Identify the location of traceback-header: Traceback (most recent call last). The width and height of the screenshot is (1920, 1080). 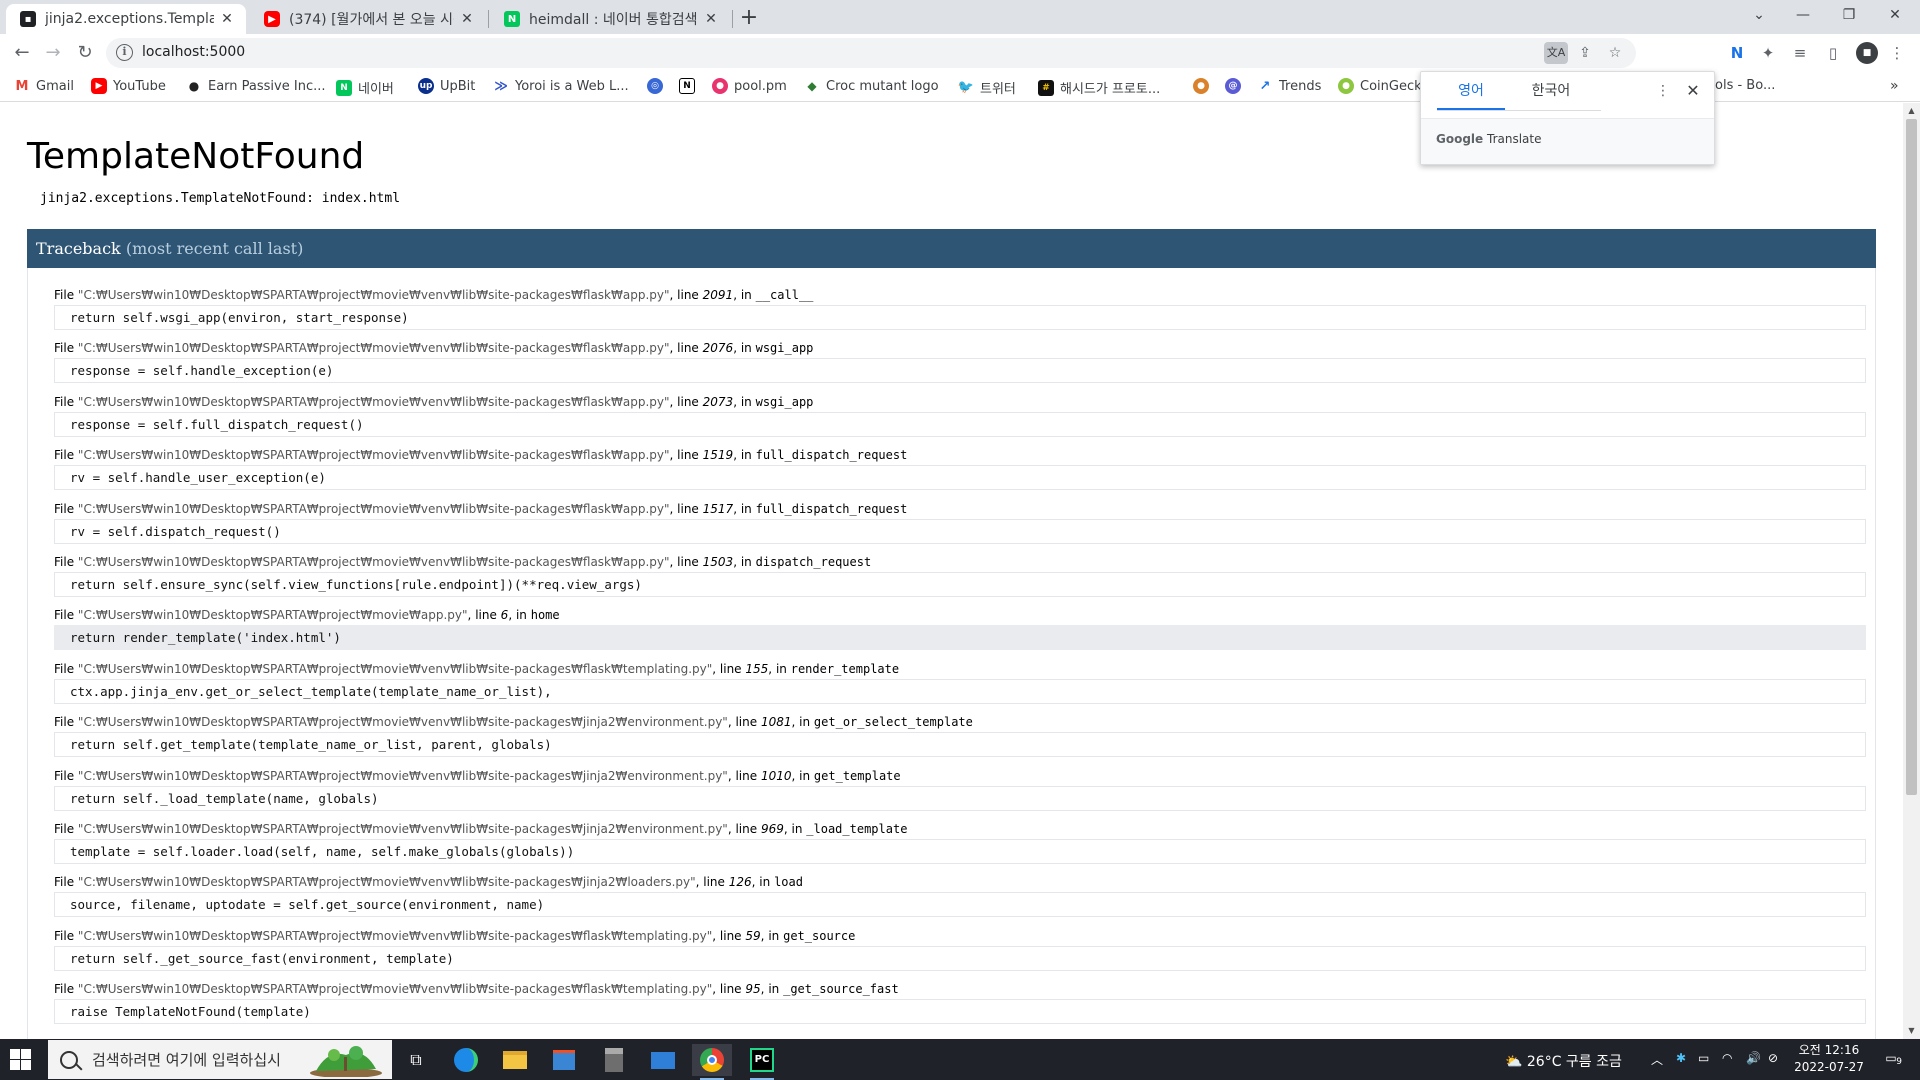
(951, 248).